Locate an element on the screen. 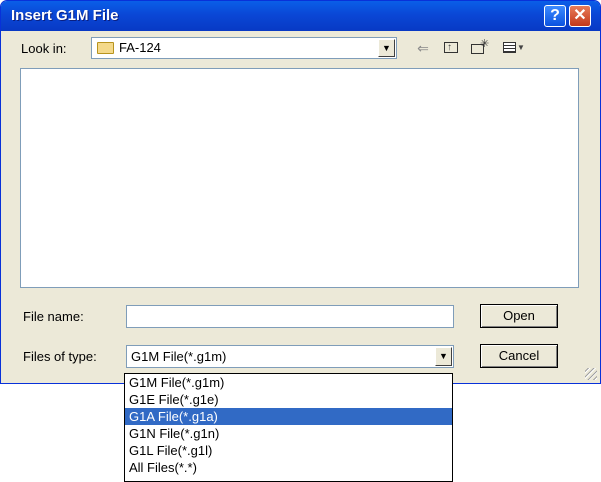 The height and width of the screenshot is (482, 601). files-of-type-dropdown-button: ▼ is located at coordinates (443, 356).